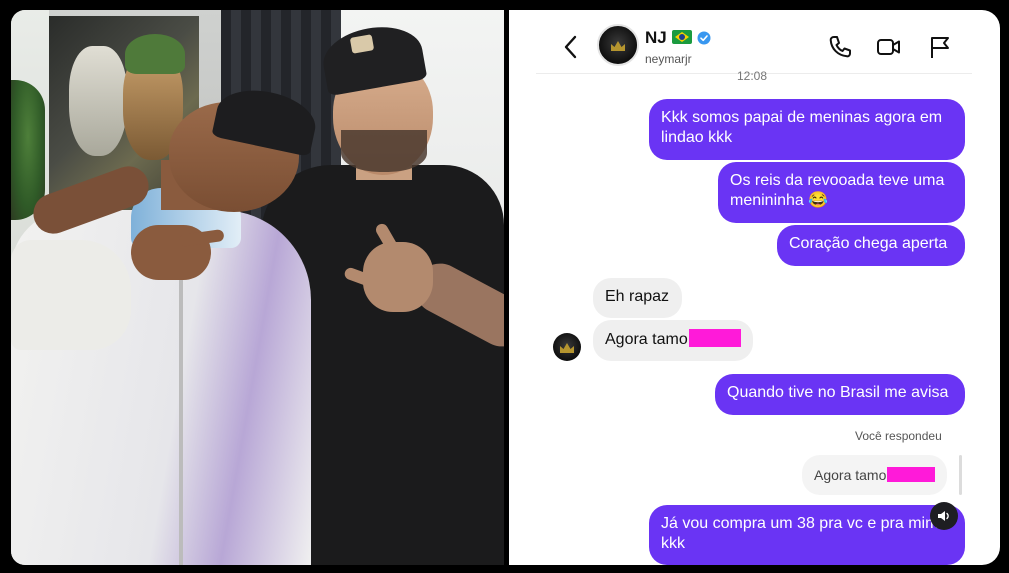 This screenshot has width=1009, height=573. I want to click on message-text: Os reis da revooada teve uma menininha 😂, so click(837, 190).